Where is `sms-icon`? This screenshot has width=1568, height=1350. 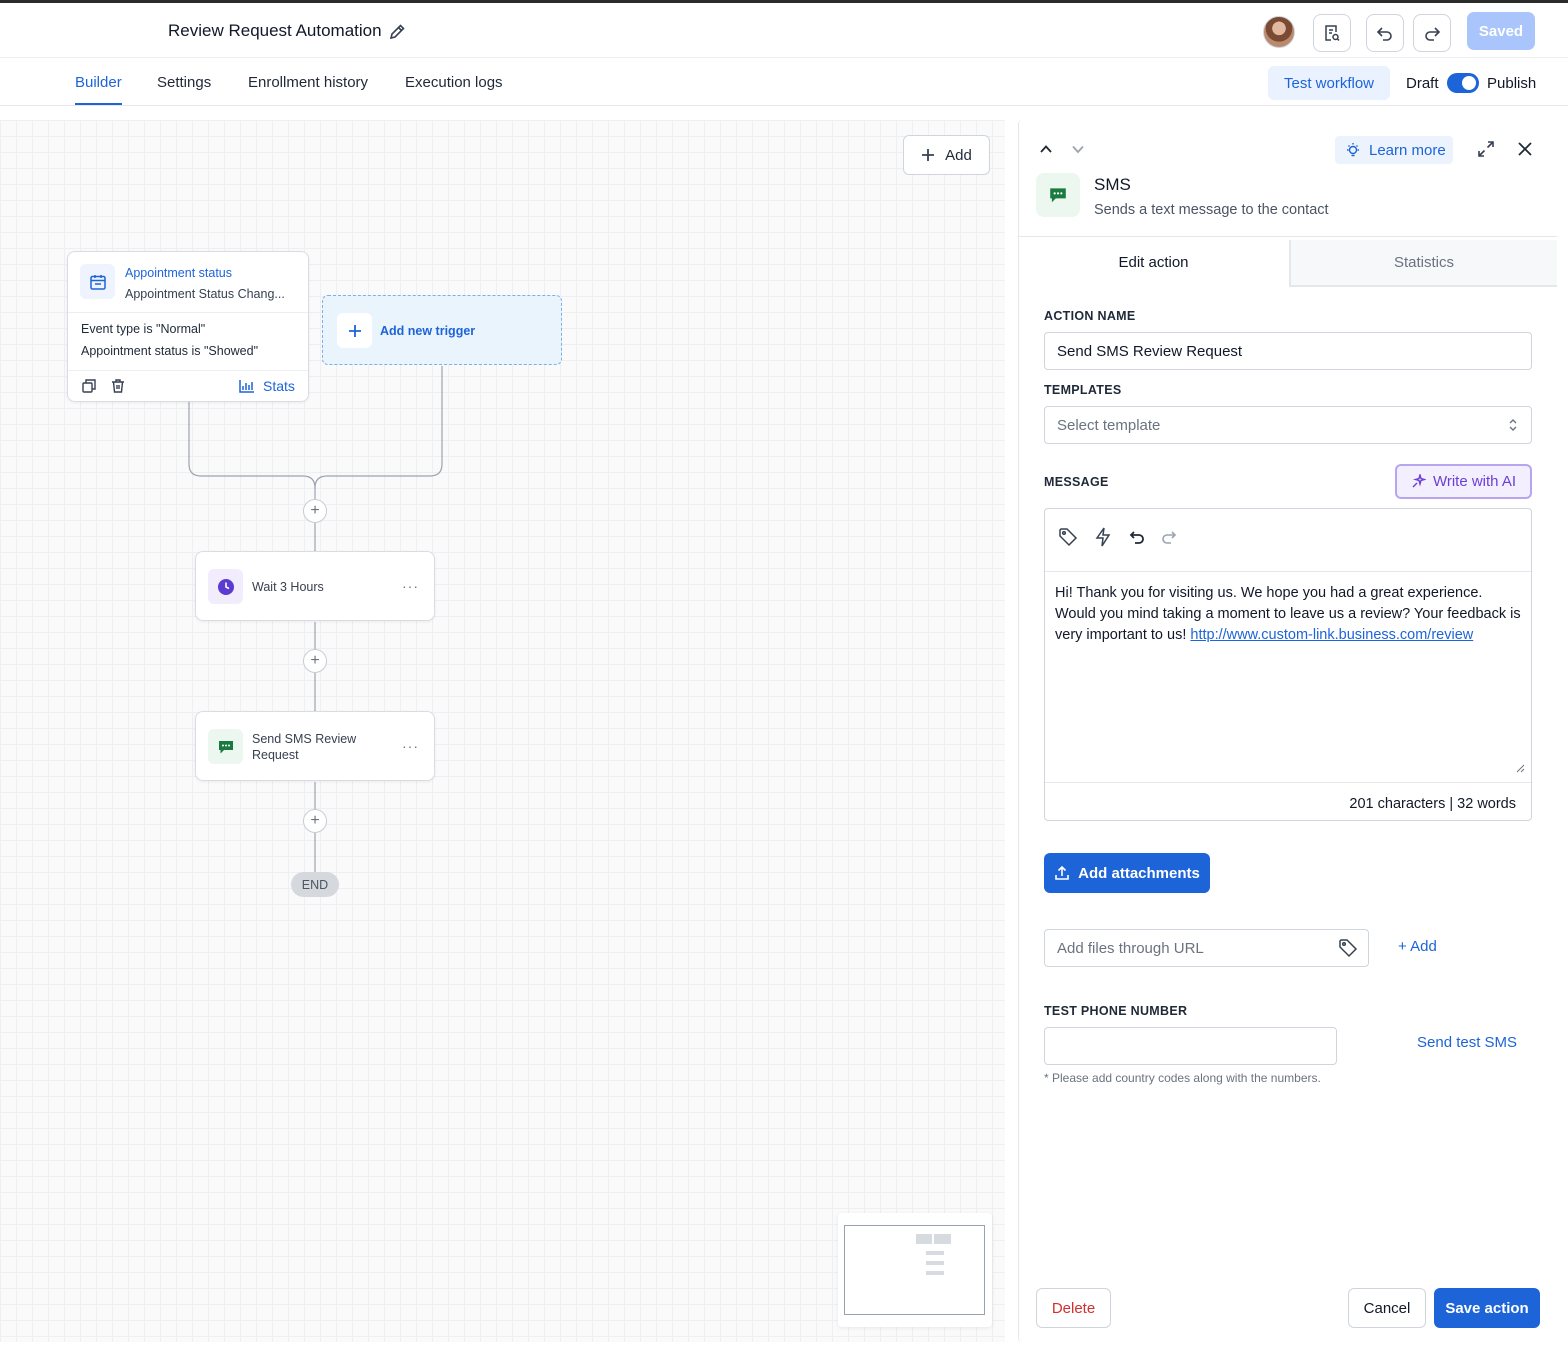 sms-icon is located at coordinates (225, 746).